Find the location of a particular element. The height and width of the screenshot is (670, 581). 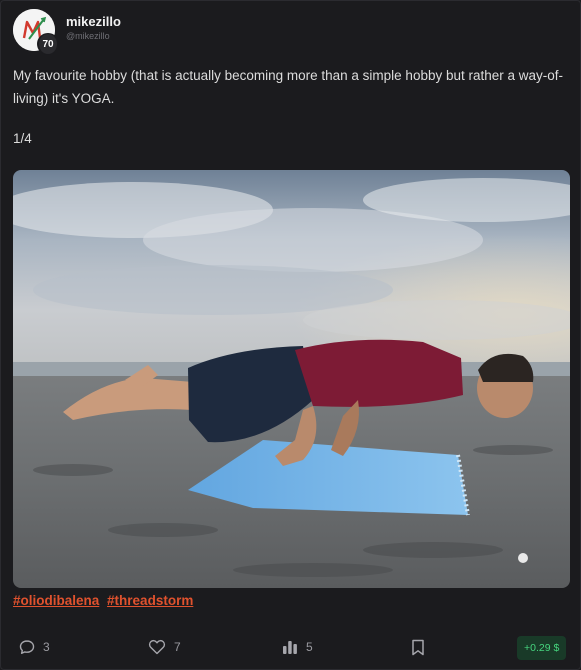

hashtag-link: #threadstorm is located at coordinates (150, 600).